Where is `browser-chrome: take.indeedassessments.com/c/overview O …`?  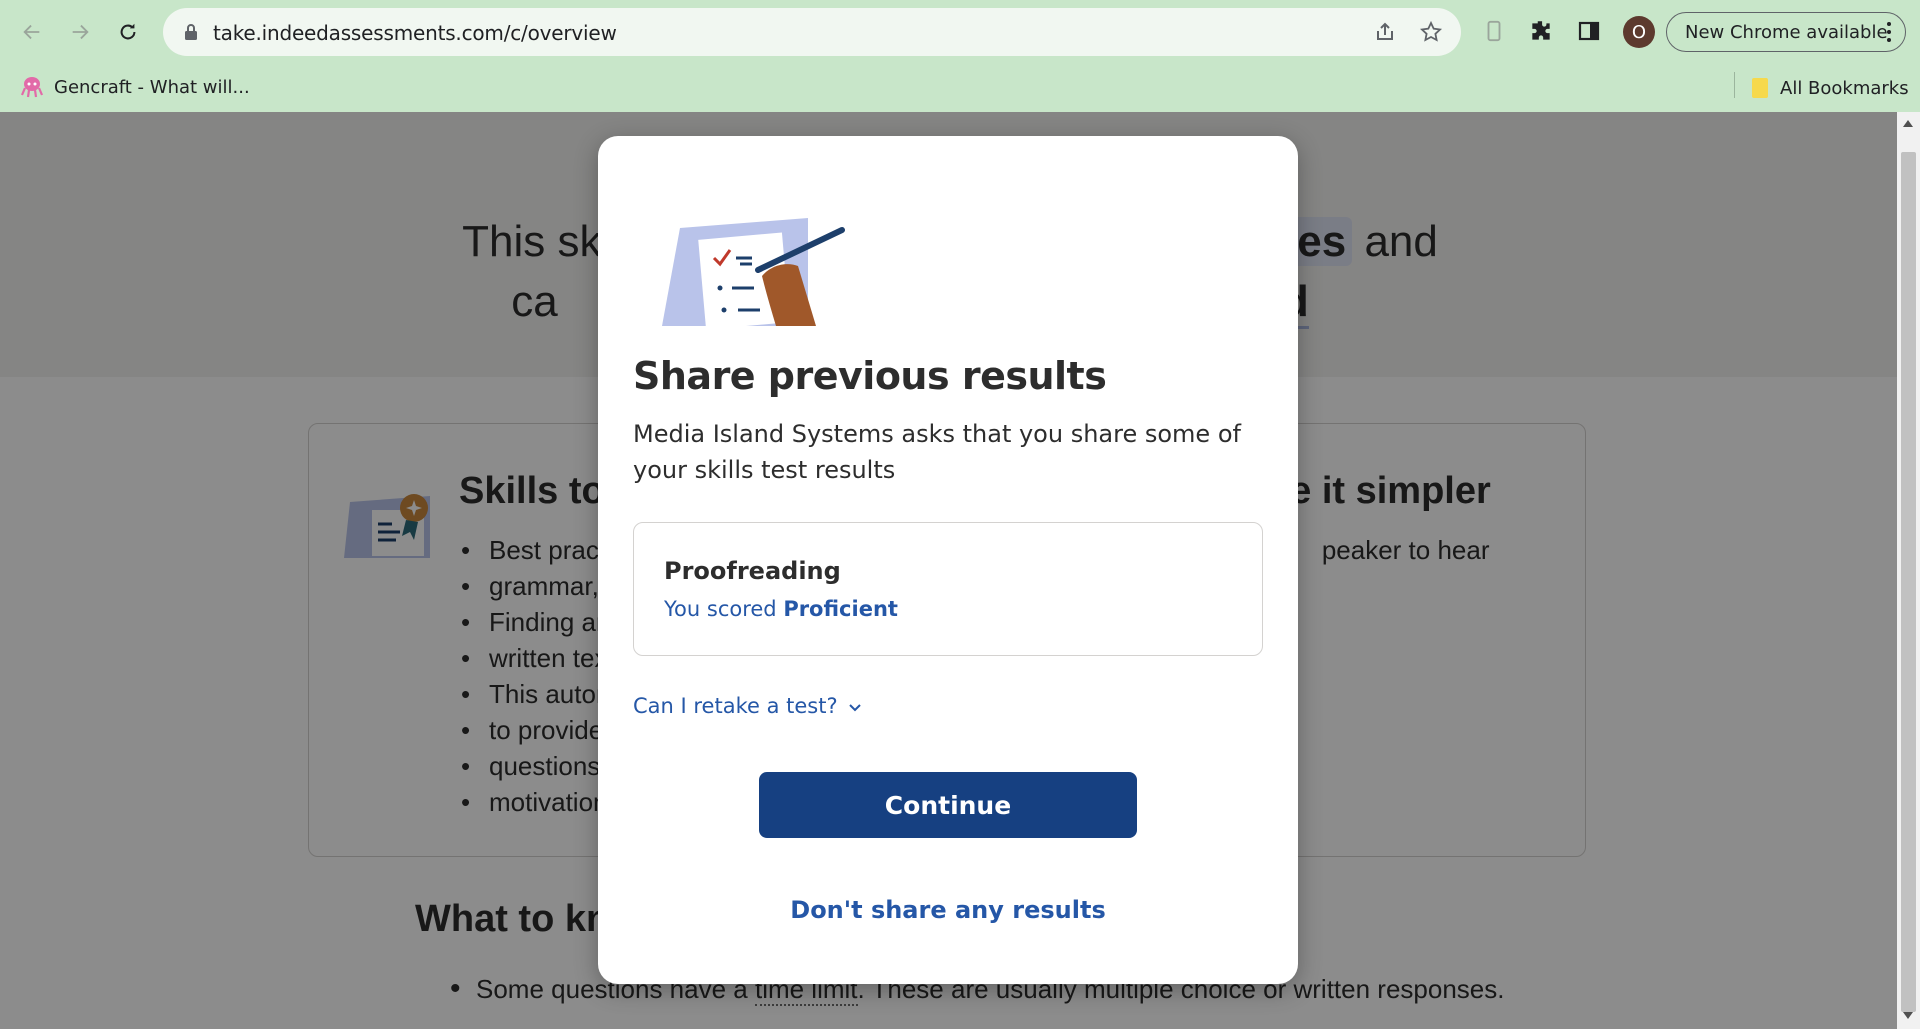 browser-chrome: take.indeedassessments.com/c/overview O … is located at coordinates (960, 56).